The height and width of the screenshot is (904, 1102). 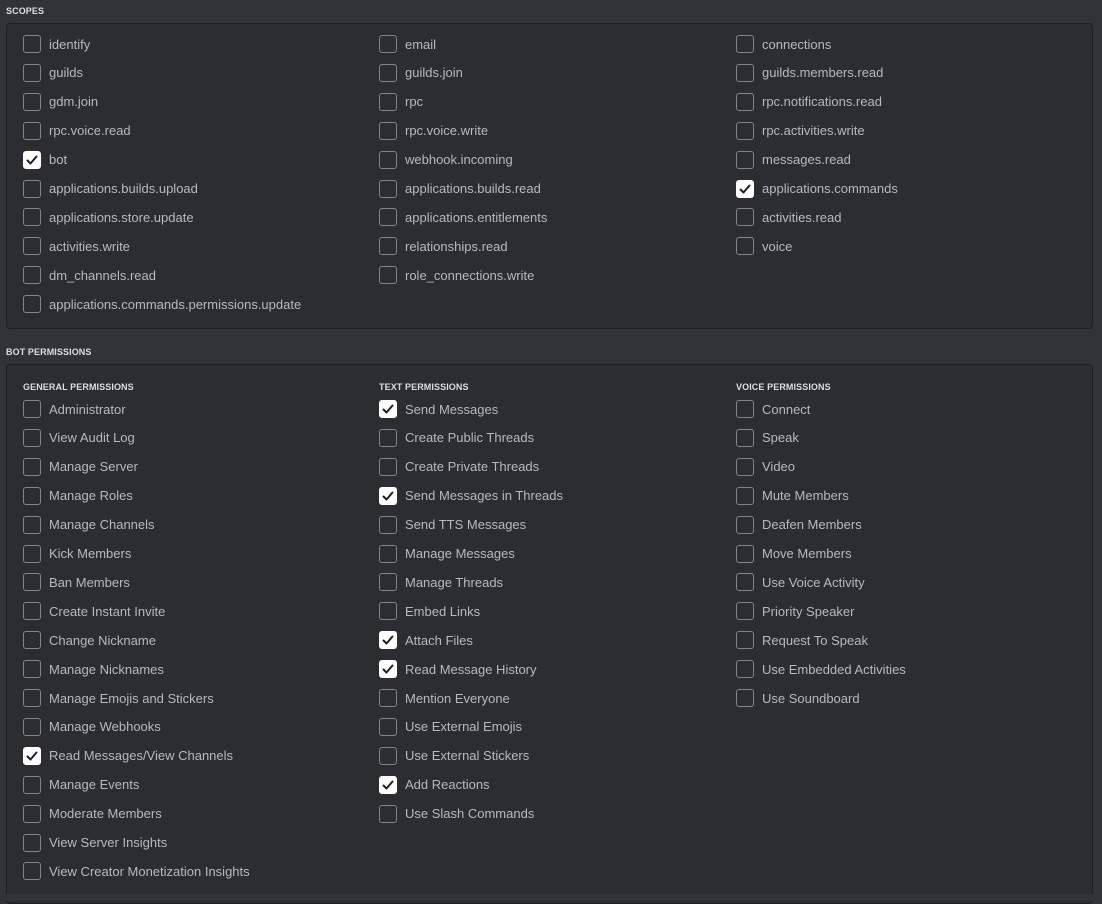 What do you see at coordinates (32, 409) in the screenshot?
I see `administrator-checkbox` at bounding box center [32, 409].